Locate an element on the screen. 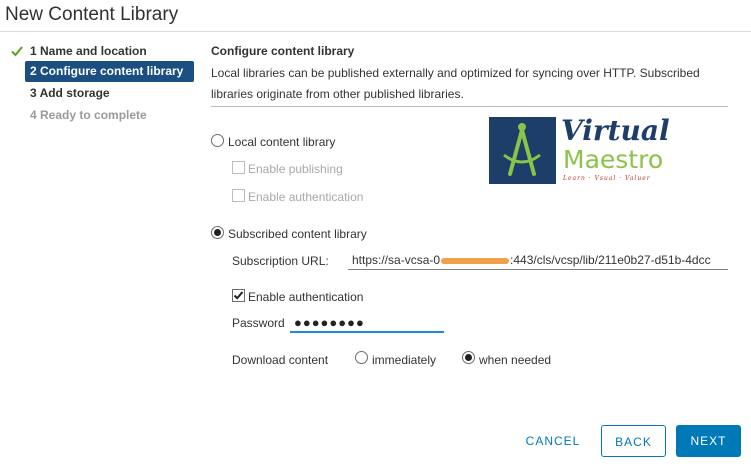 Image resolution: width=751 pixels, height=466 pixels. download-when-needed-radio is located at coordinates (468, 357).